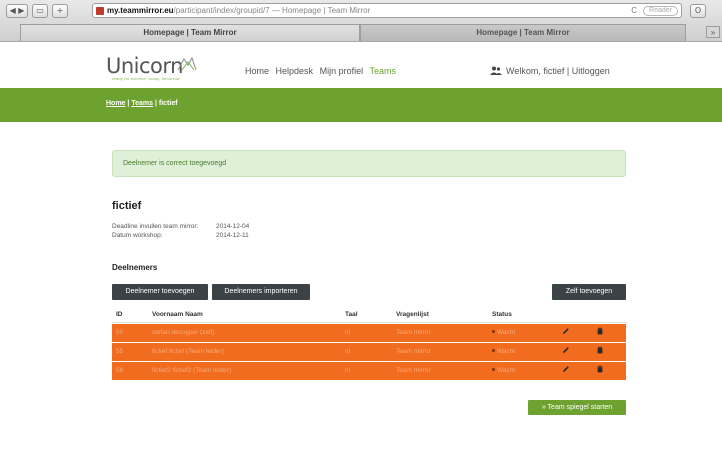  What do you see at coordinates (295, 71) in the screenshot?
I see `nav-helpdesk: Helpdesk` at bounding box center [295, 71].